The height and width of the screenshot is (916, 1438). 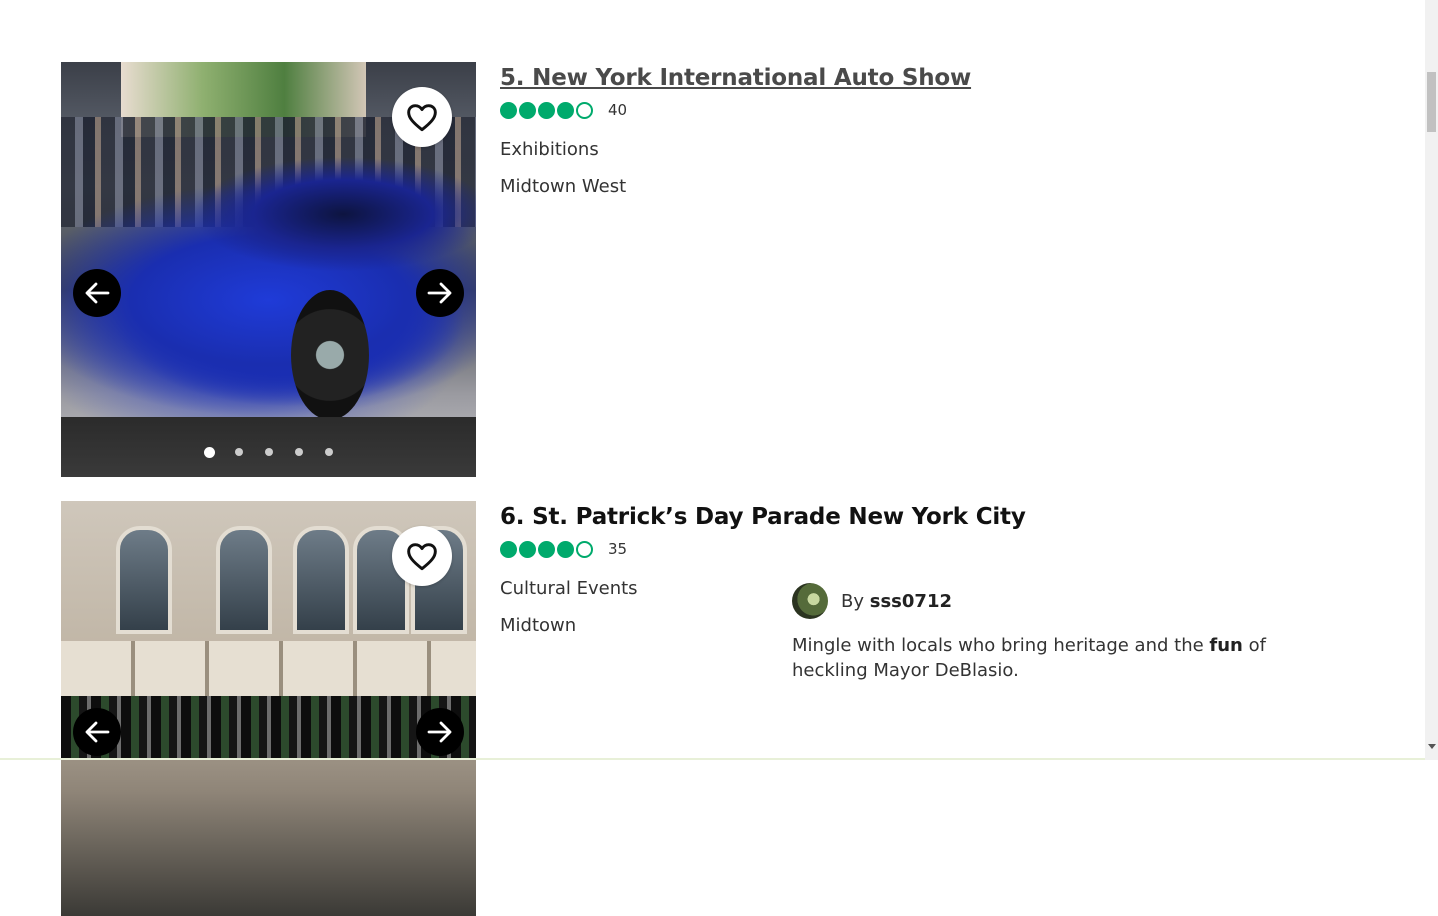 I want to click on scroll-down-arrow-icon, so click(x=1432, y=746).